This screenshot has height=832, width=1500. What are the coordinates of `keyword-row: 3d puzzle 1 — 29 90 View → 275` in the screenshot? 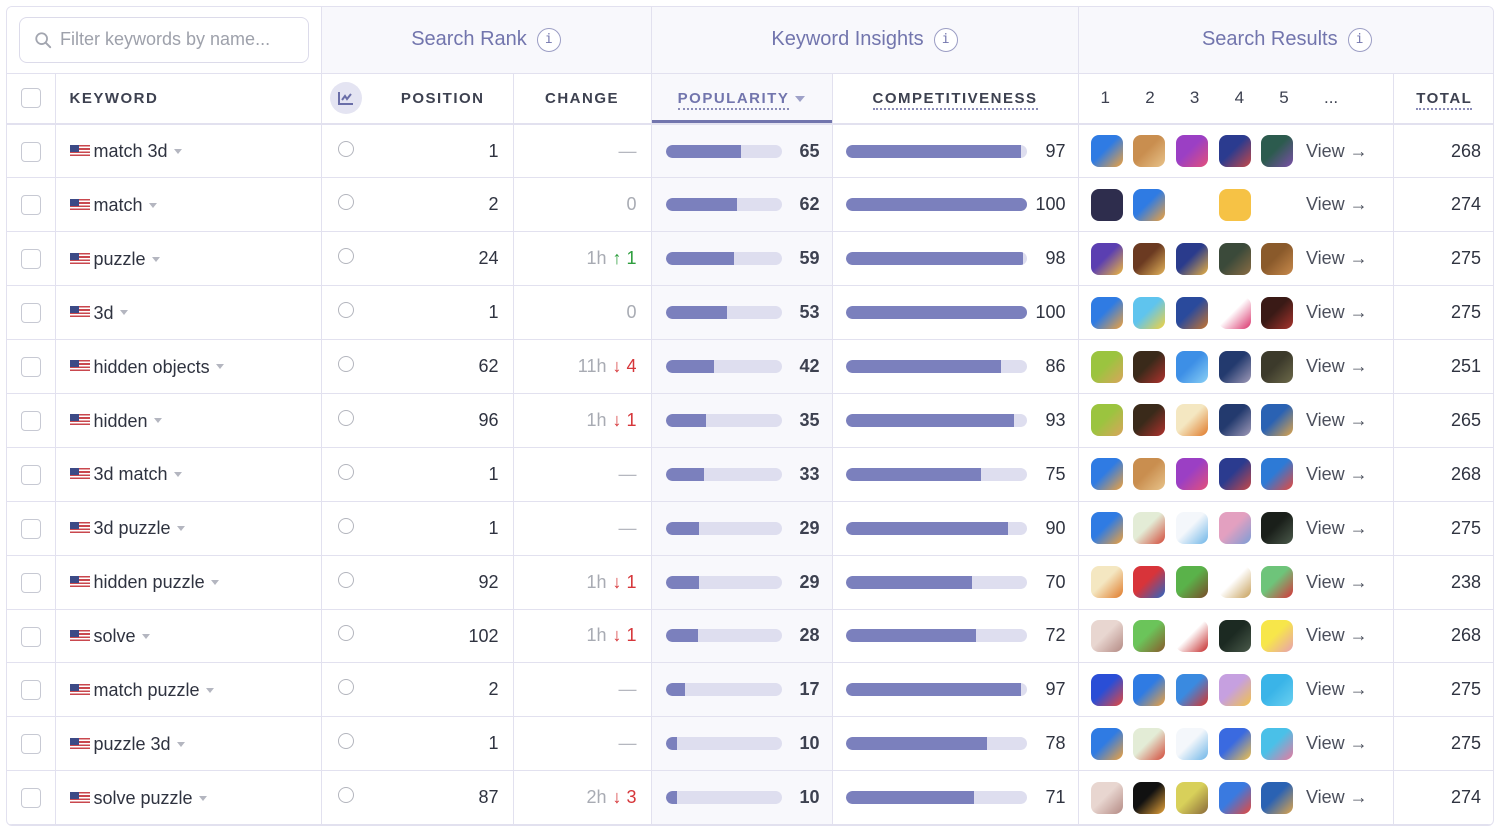 It's located at (750, 528).